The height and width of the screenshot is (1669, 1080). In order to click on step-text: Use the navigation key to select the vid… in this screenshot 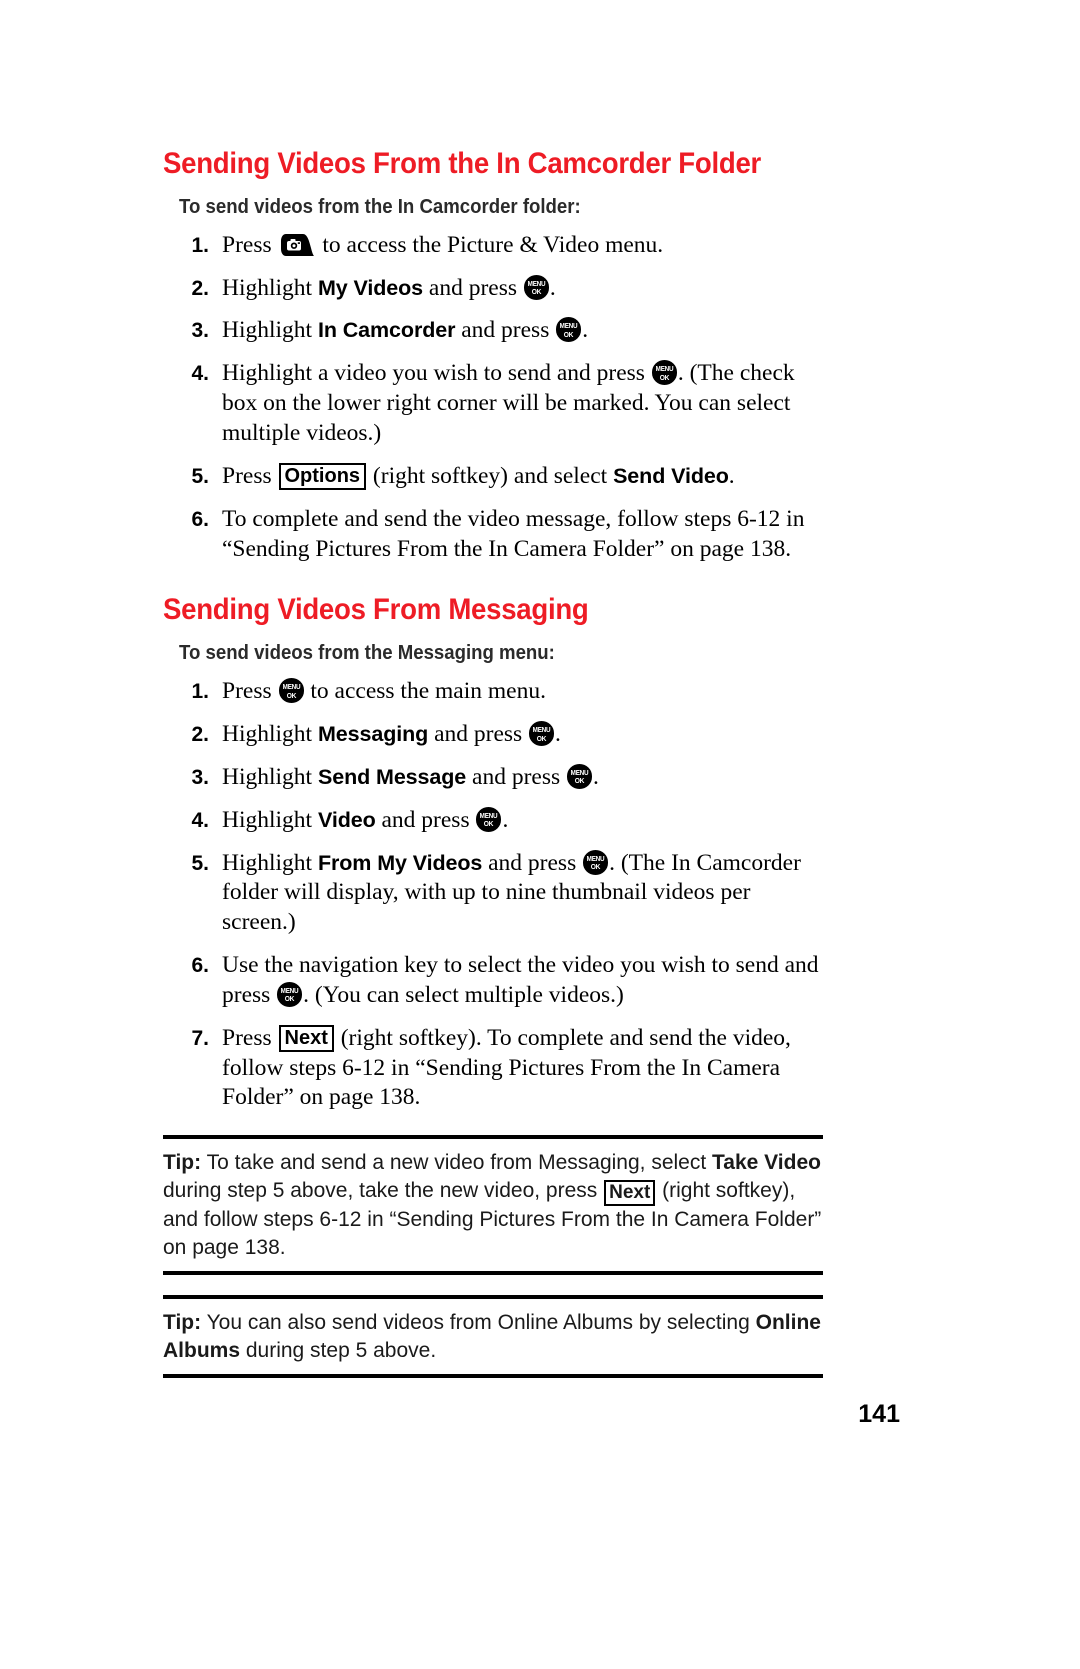, I will do `click(520, 980)`.